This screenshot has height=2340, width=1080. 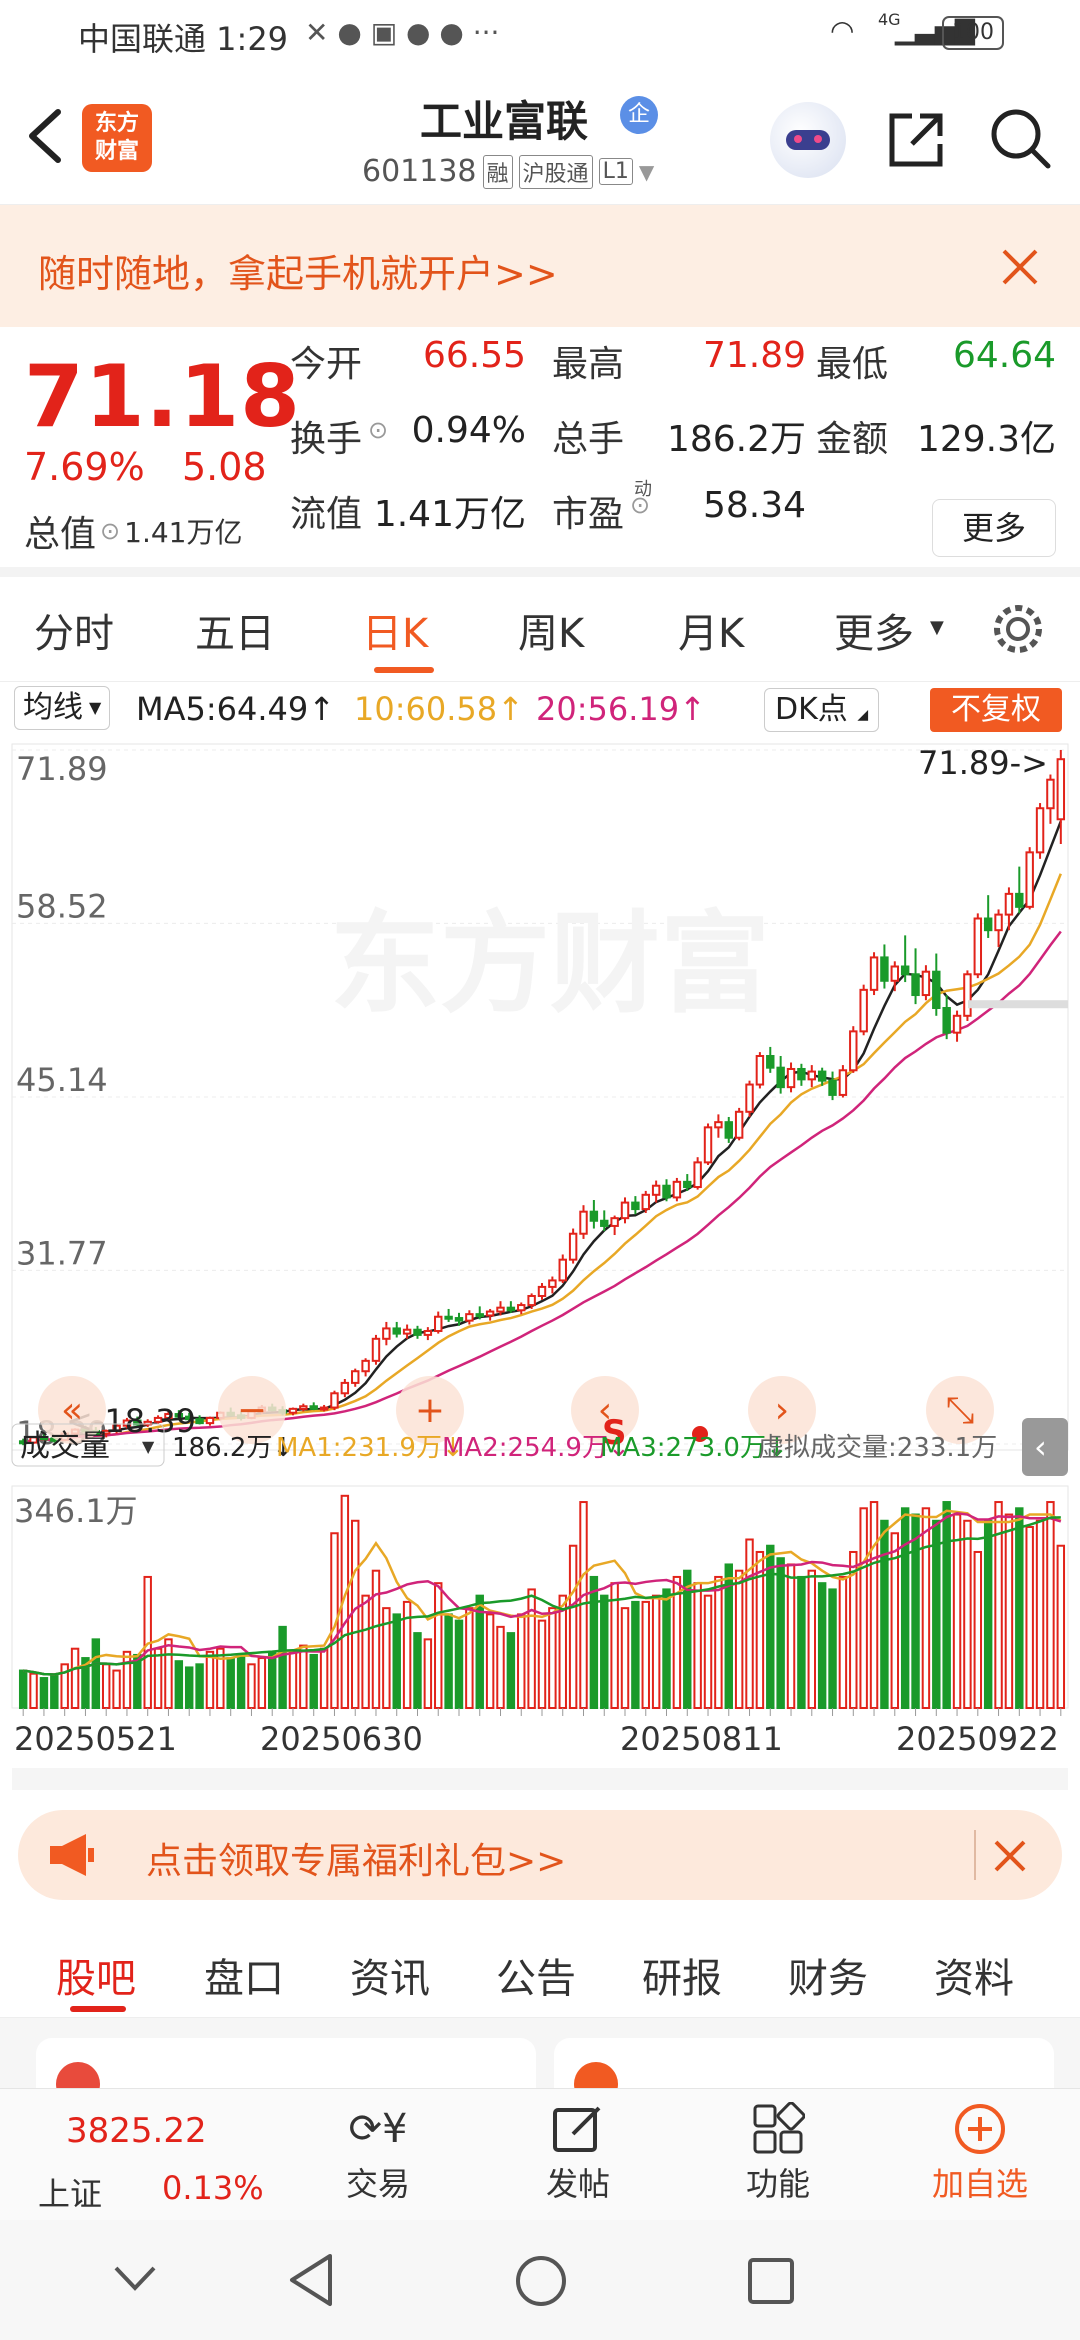 What do you see at coordinates (804, 2063) in the screenshot?
I see `card-right` at bounding box center [804, 2063].